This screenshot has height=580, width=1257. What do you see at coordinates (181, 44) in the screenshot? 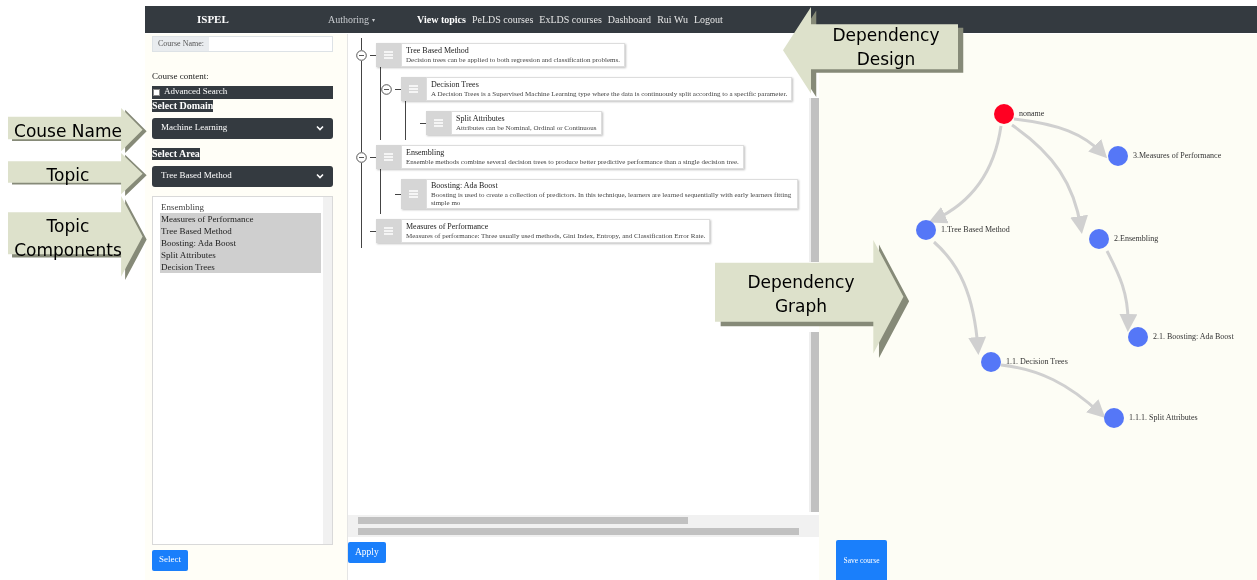
I see `course-name-label: Course Name:` at bounding box center [181, 44].